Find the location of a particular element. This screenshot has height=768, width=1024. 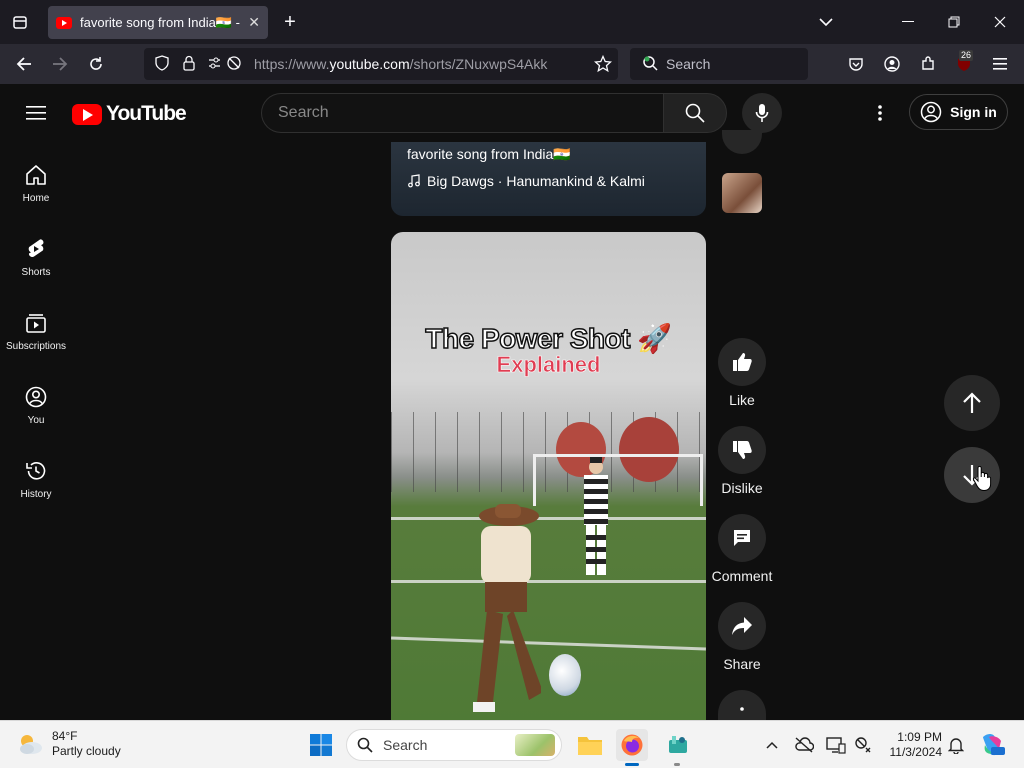

copilot-button is located at coordinates (992, 745).